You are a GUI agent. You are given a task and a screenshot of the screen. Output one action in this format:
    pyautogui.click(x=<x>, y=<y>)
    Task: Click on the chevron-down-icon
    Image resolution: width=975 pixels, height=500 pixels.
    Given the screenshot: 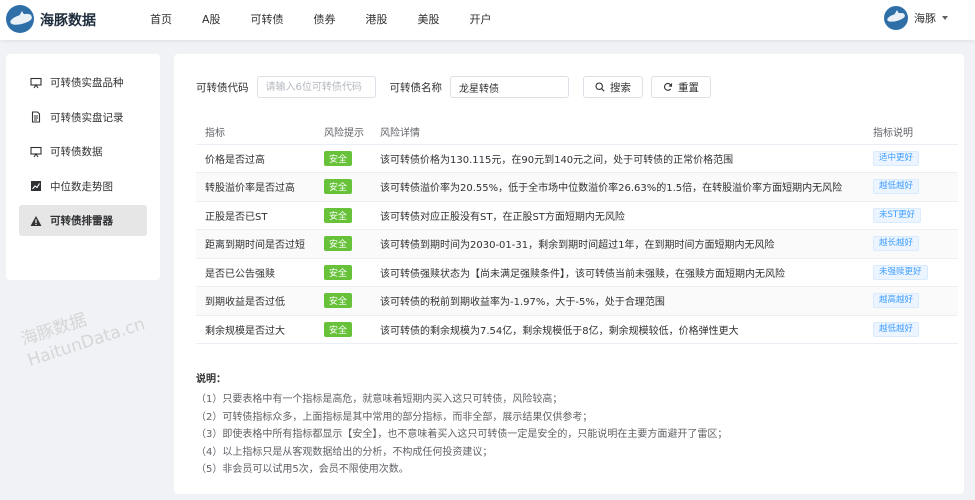 What is the action you would take?
    pyautogui.click(x=945, y=18)
    